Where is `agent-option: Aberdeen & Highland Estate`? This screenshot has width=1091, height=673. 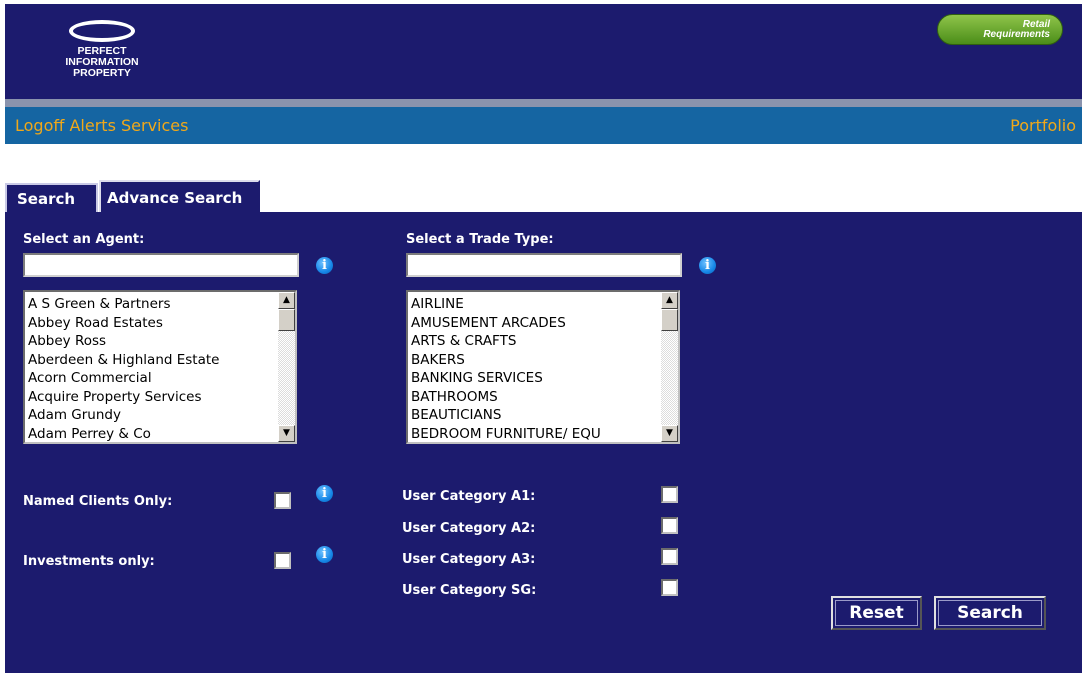
agent-option: Aberdeen & Highland Estate is located at coordinates (146, 360).